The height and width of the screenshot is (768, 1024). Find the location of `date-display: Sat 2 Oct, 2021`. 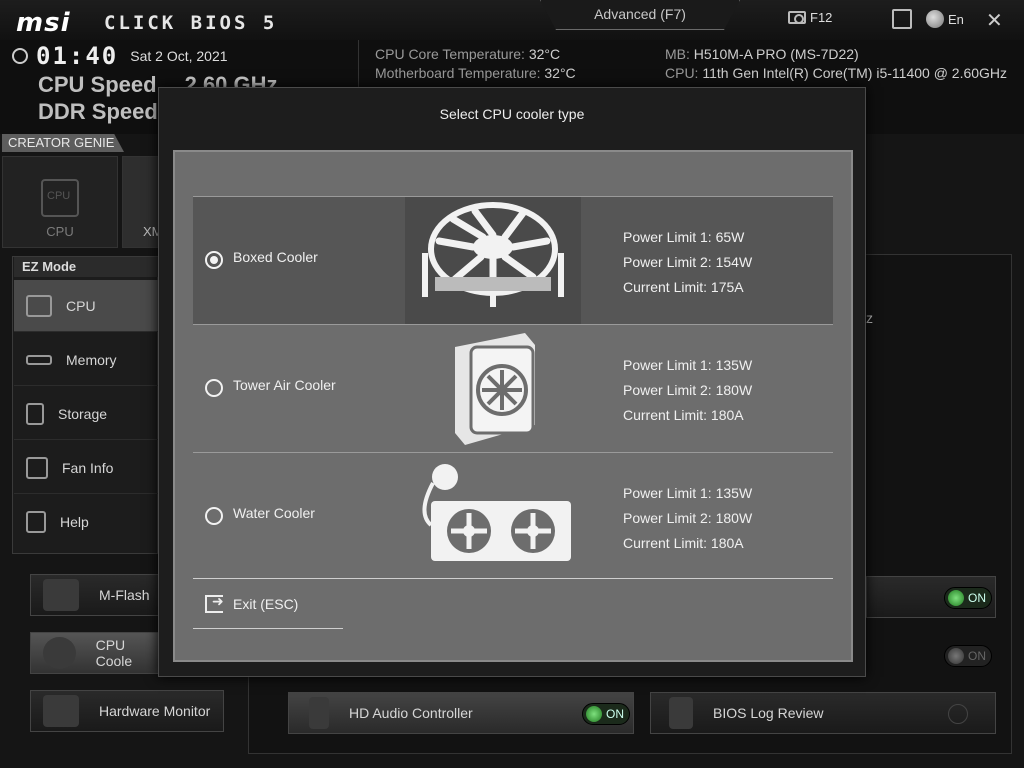

date-display: Sat 2 Oct, 2021 is located at coordinates (179, 56).